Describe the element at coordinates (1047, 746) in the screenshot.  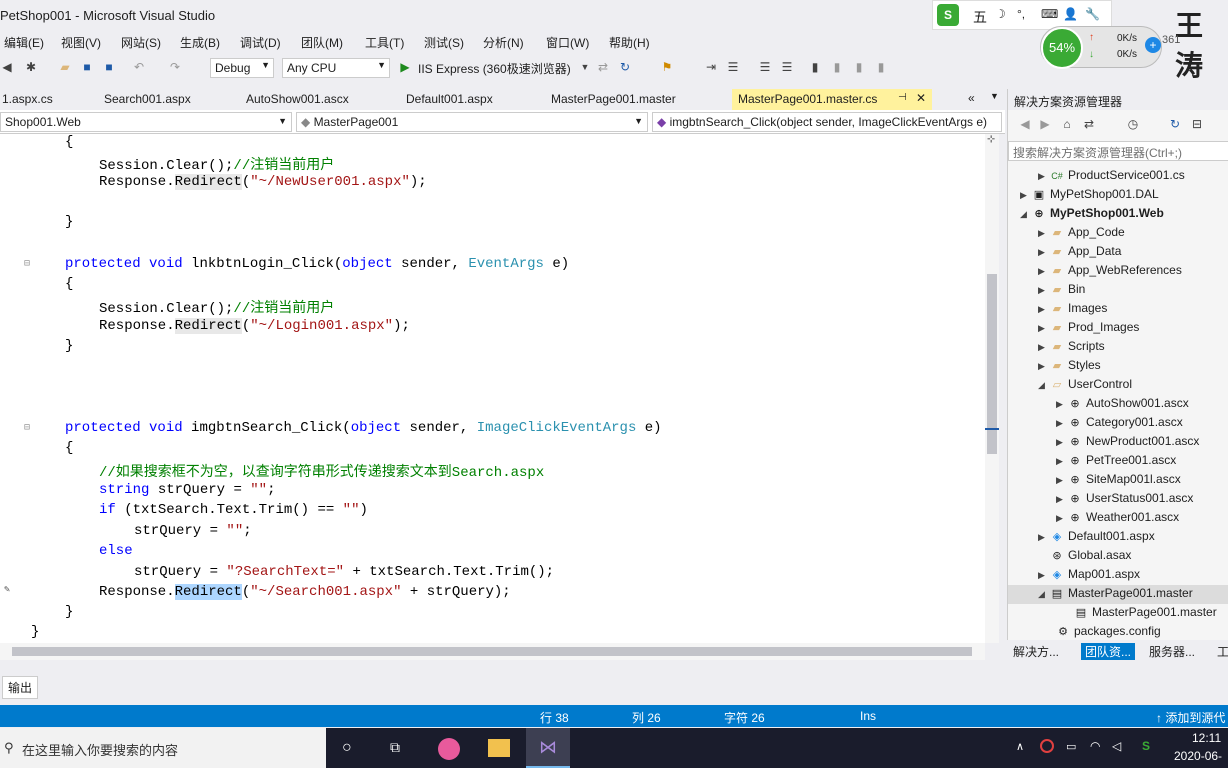
I see `record-icon` at that location.